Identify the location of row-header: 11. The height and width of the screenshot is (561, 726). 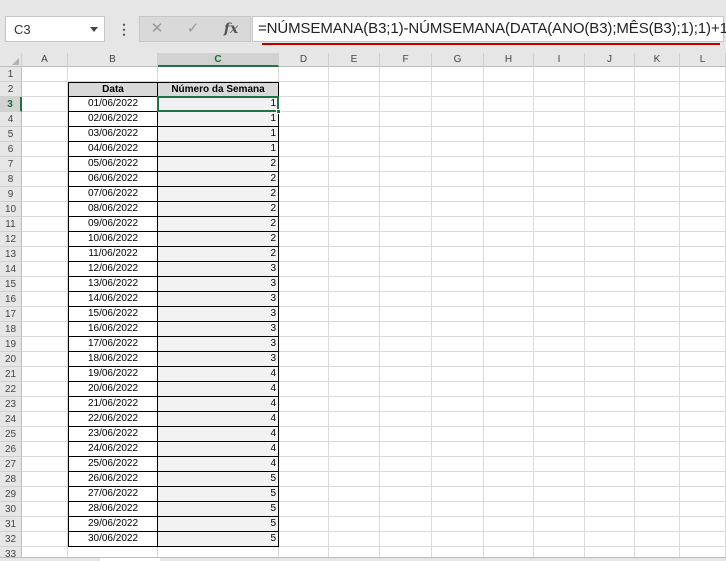
(11, 224).